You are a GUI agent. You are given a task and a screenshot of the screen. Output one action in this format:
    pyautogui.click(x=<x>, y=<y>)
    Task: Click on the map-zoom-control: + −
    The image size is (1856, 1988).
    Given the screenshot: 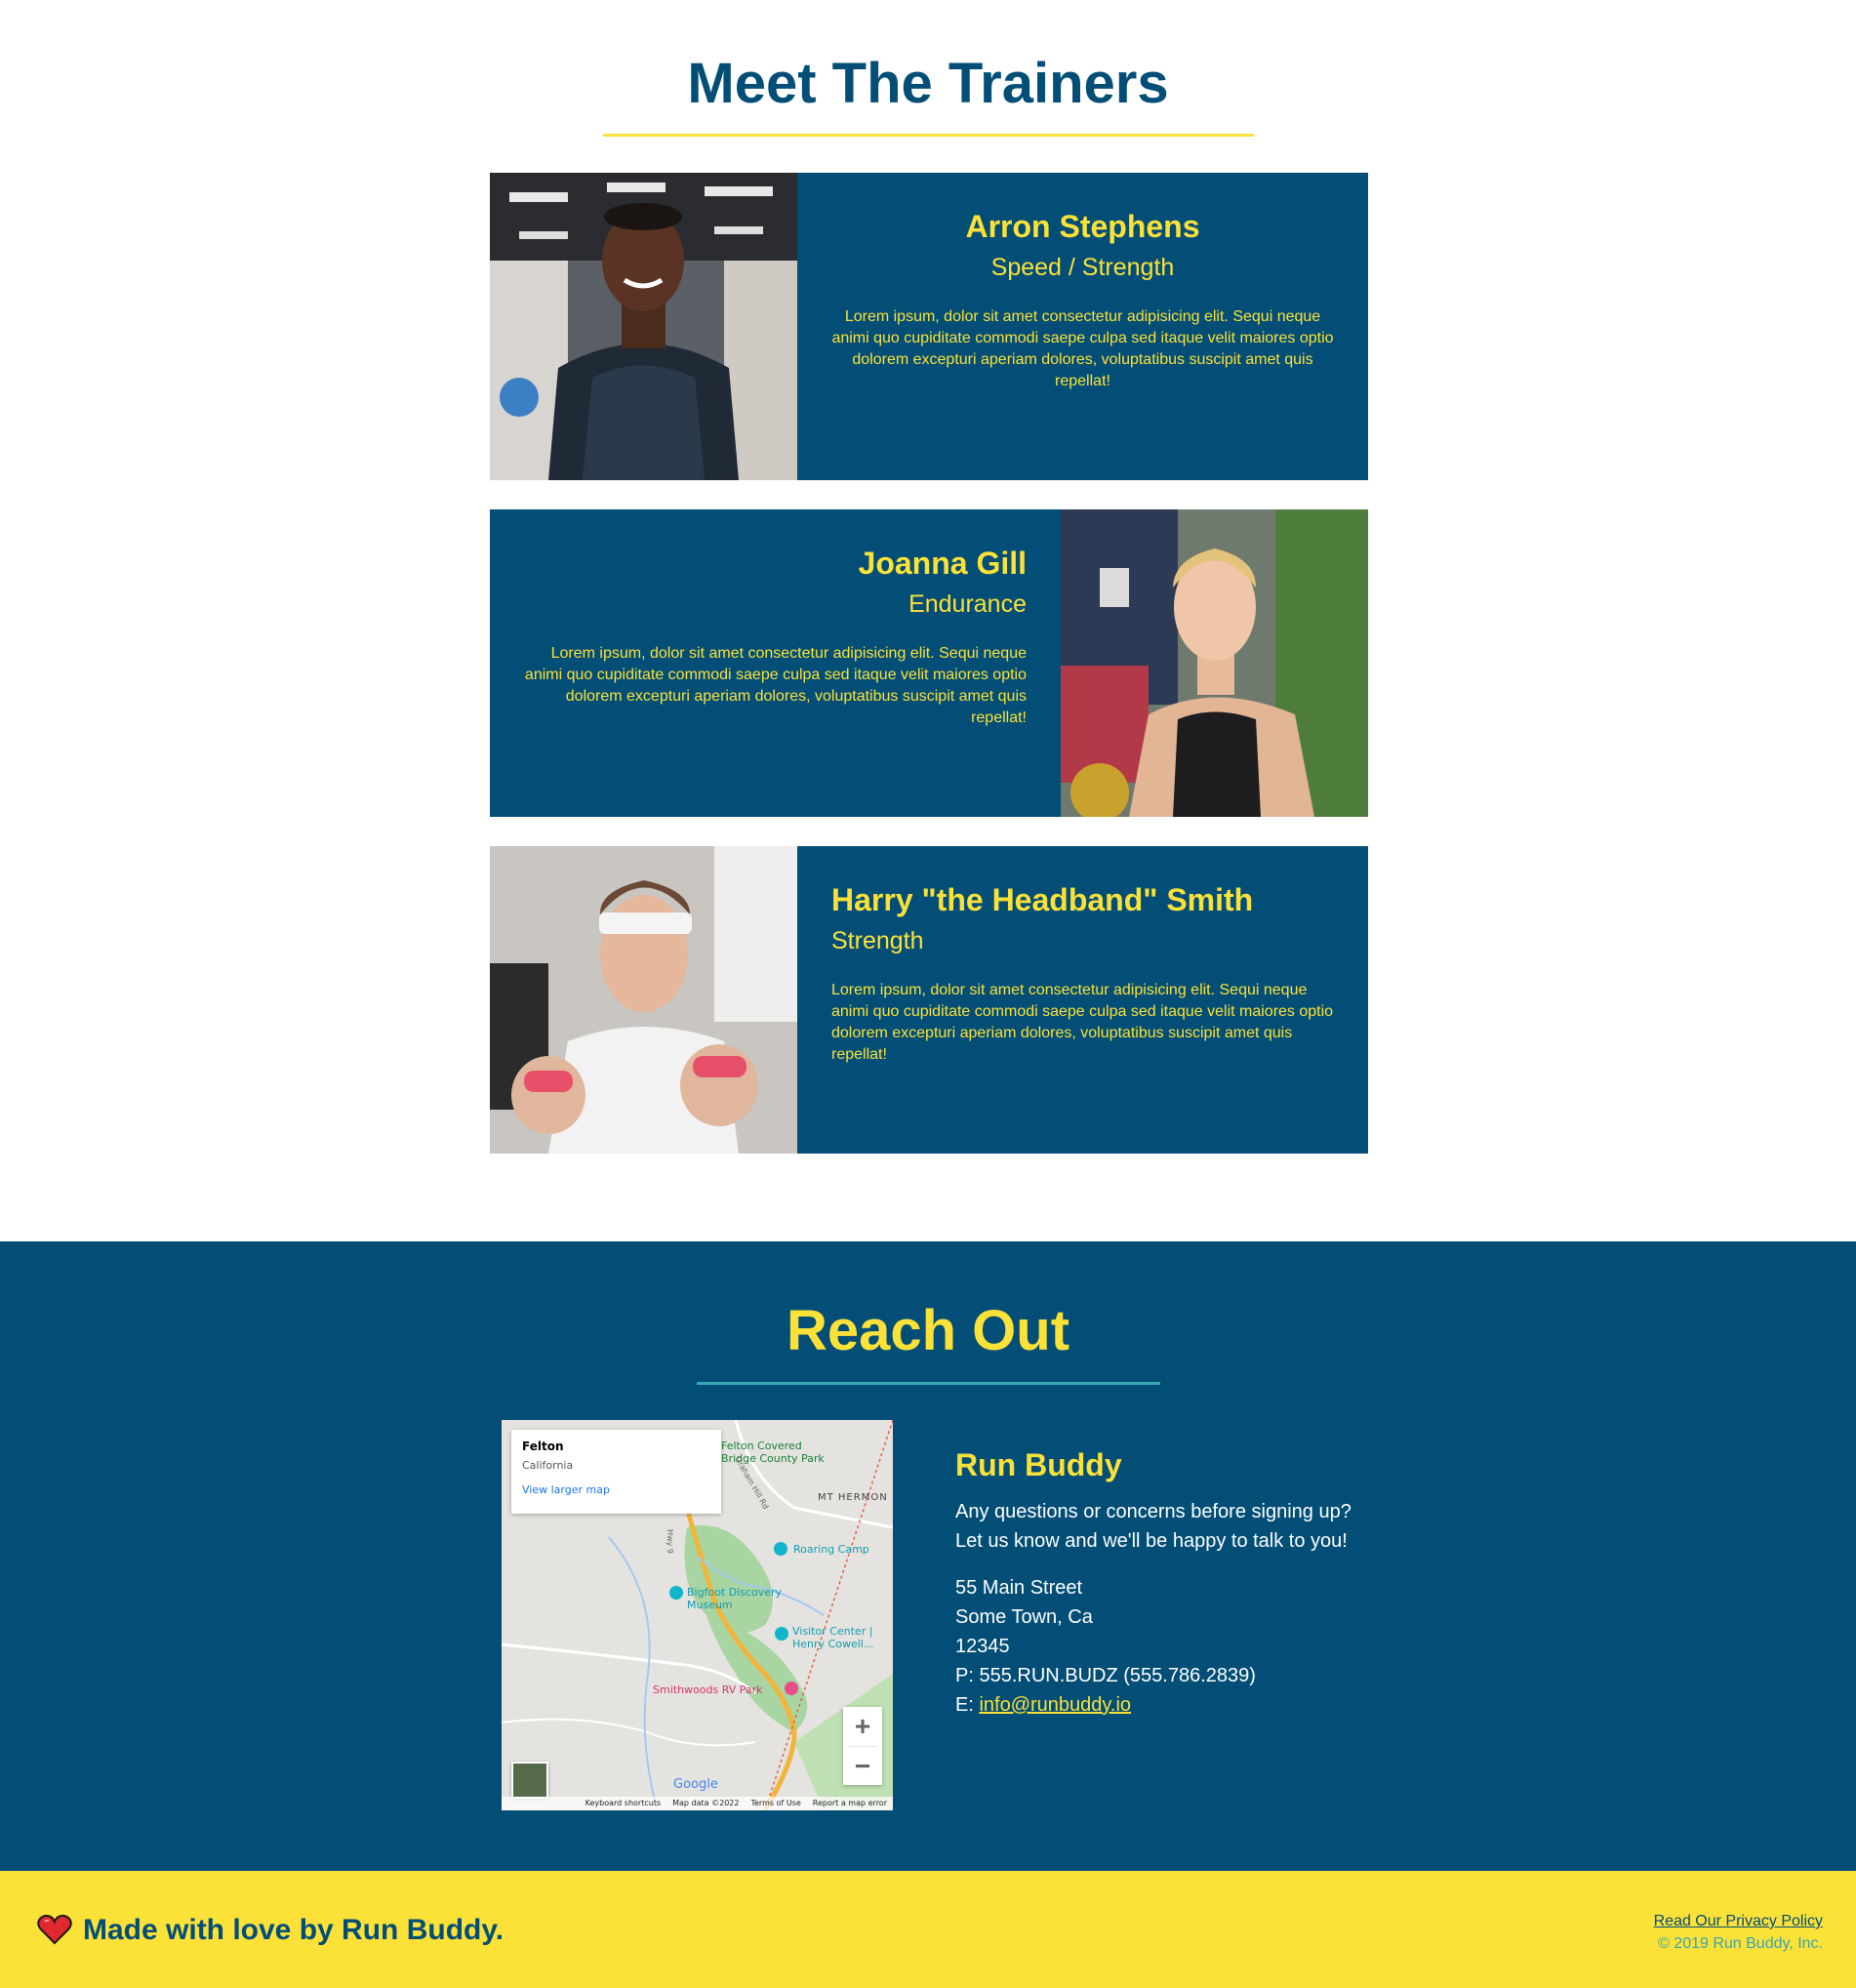 What is the action you would take?
    pyautogui.click(x=863, y=1746)
    